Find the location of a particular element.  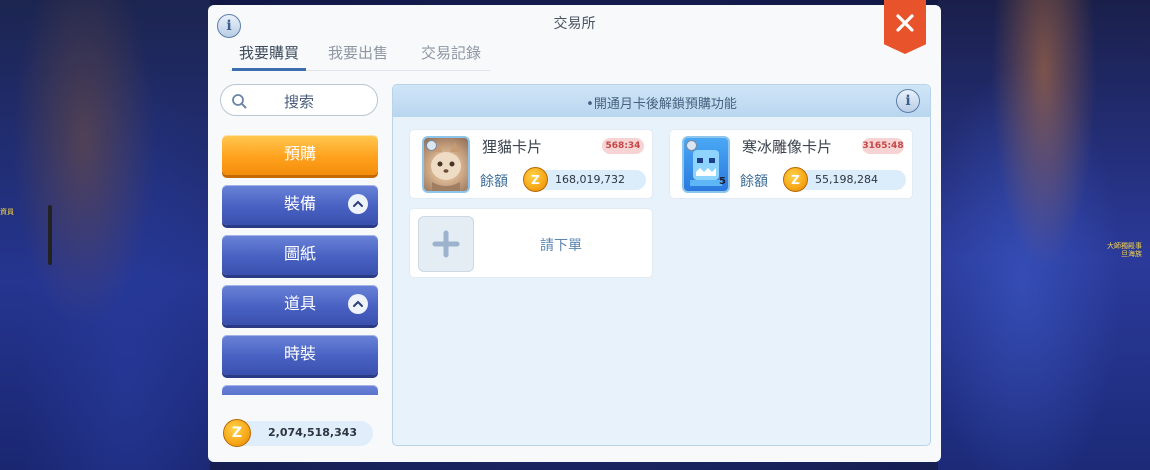

category-equipment: 裝備 is located at coordinates (300, 205).